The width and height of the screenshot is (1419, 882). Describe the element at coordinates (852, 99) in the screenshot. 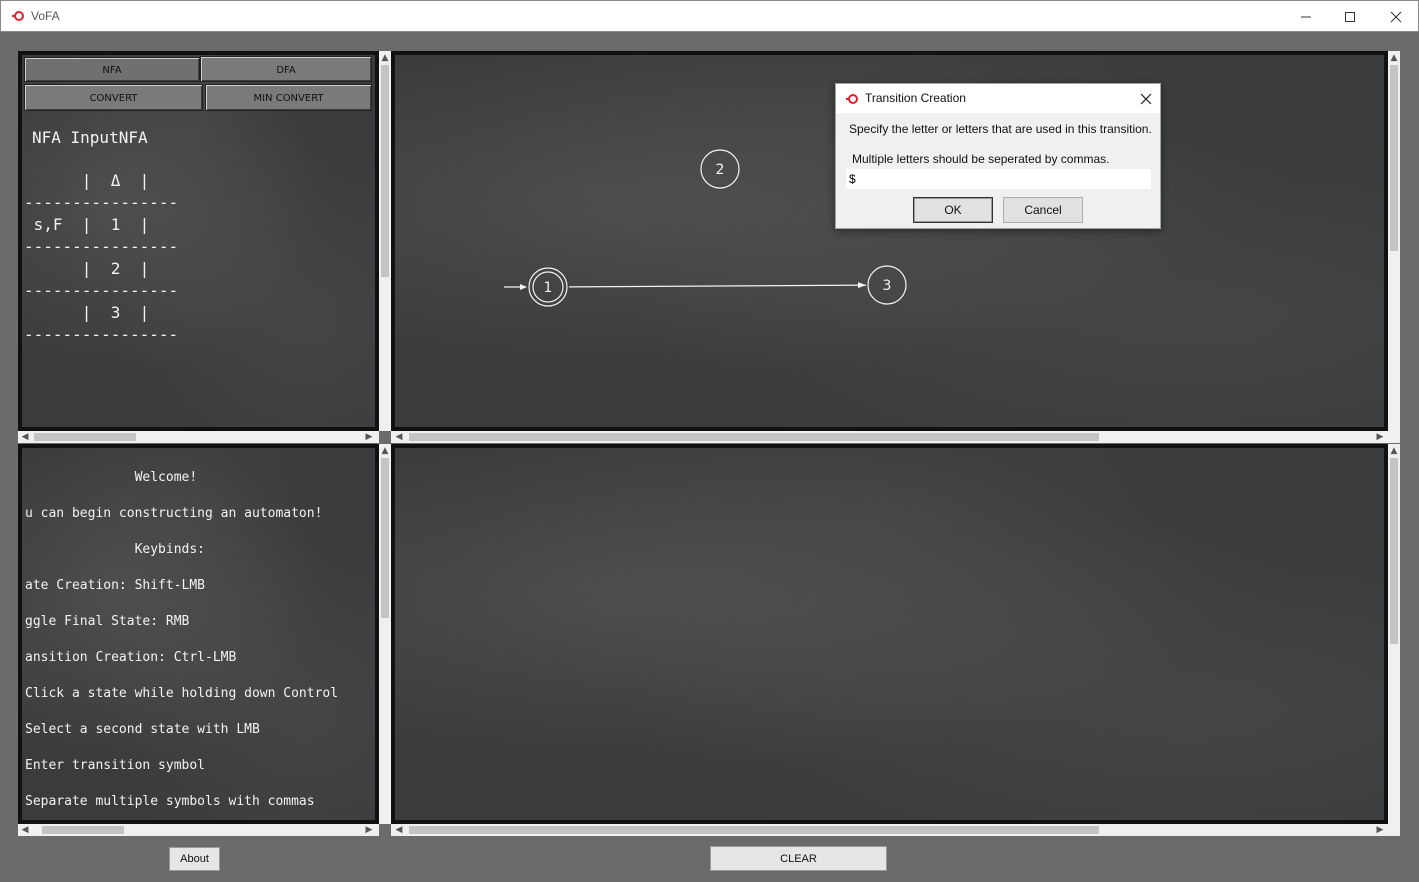

I see `dialog-app-icon` at that location.